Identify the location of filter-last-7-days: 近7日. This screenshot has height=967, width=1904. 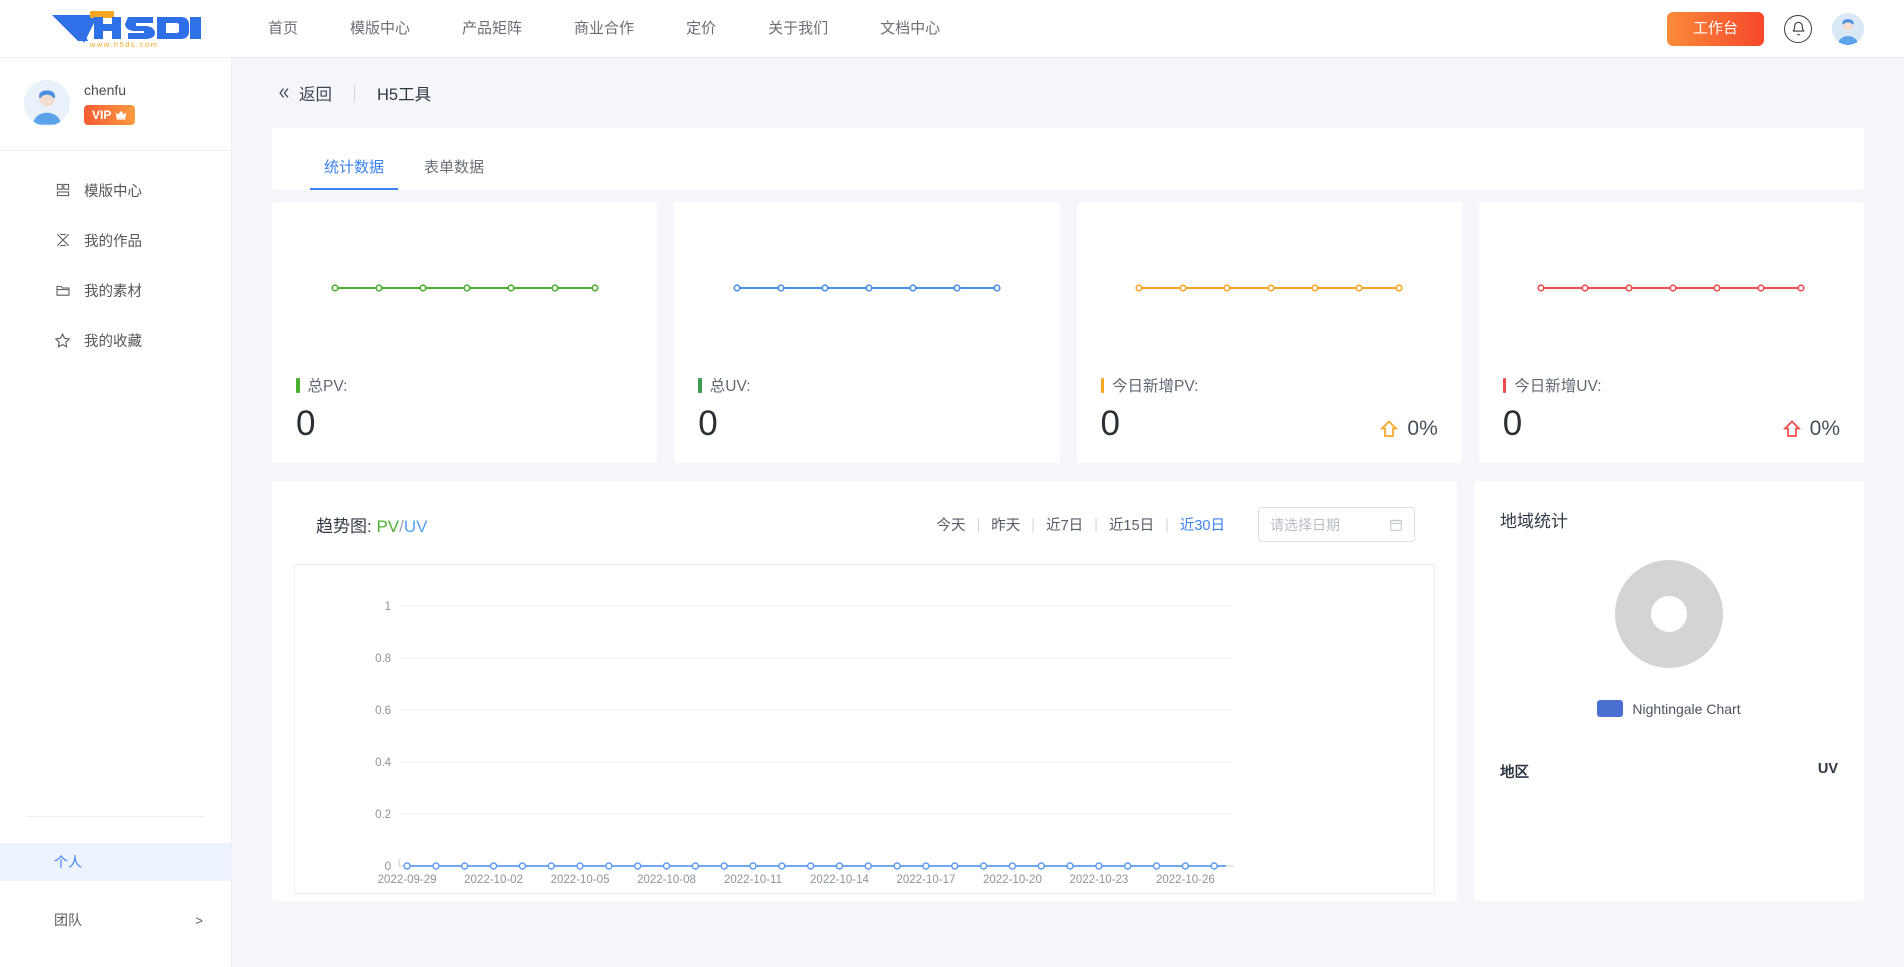
(1064, 524).